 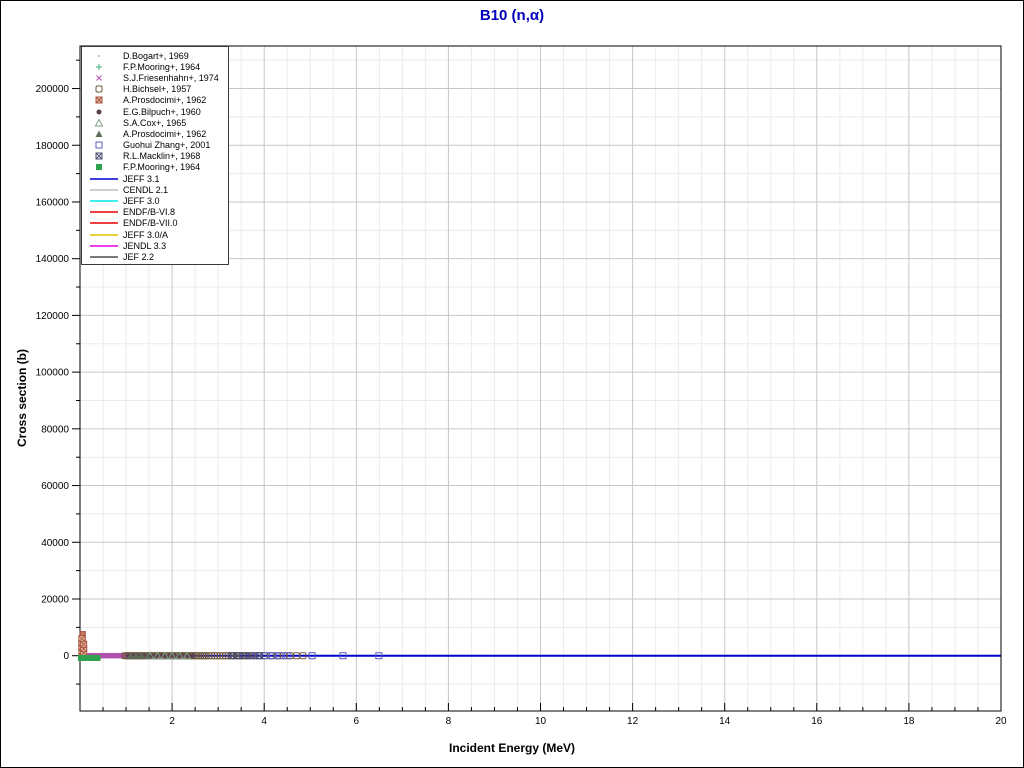 I want to click on y-tick-label: 180000, so click(x=53, y=146).